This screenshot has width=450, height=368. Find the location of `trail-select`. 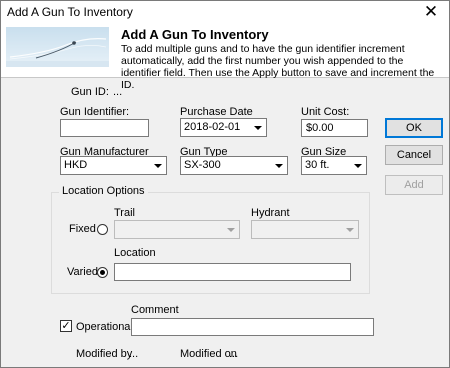

trail-select is located at coordinates (177, 229).